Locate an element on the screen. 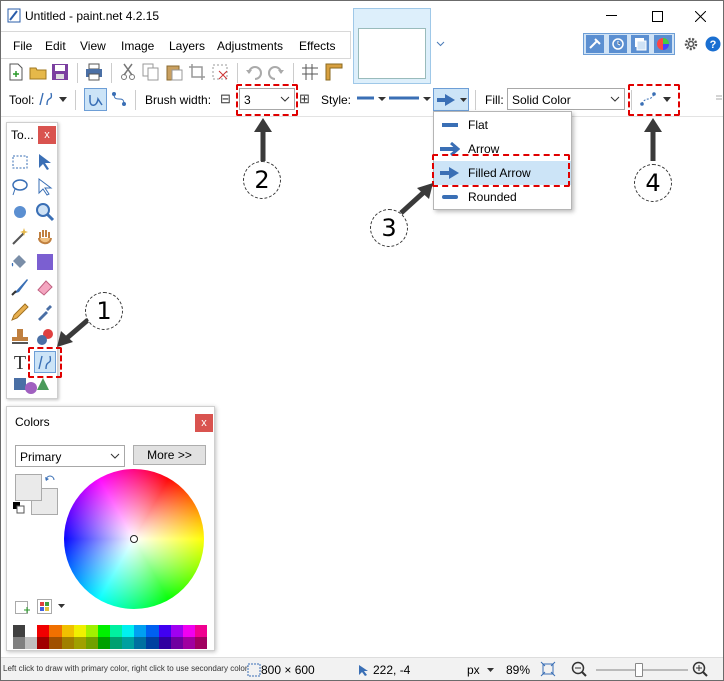  callout-3: 3 is located at coordinates (389, 228).